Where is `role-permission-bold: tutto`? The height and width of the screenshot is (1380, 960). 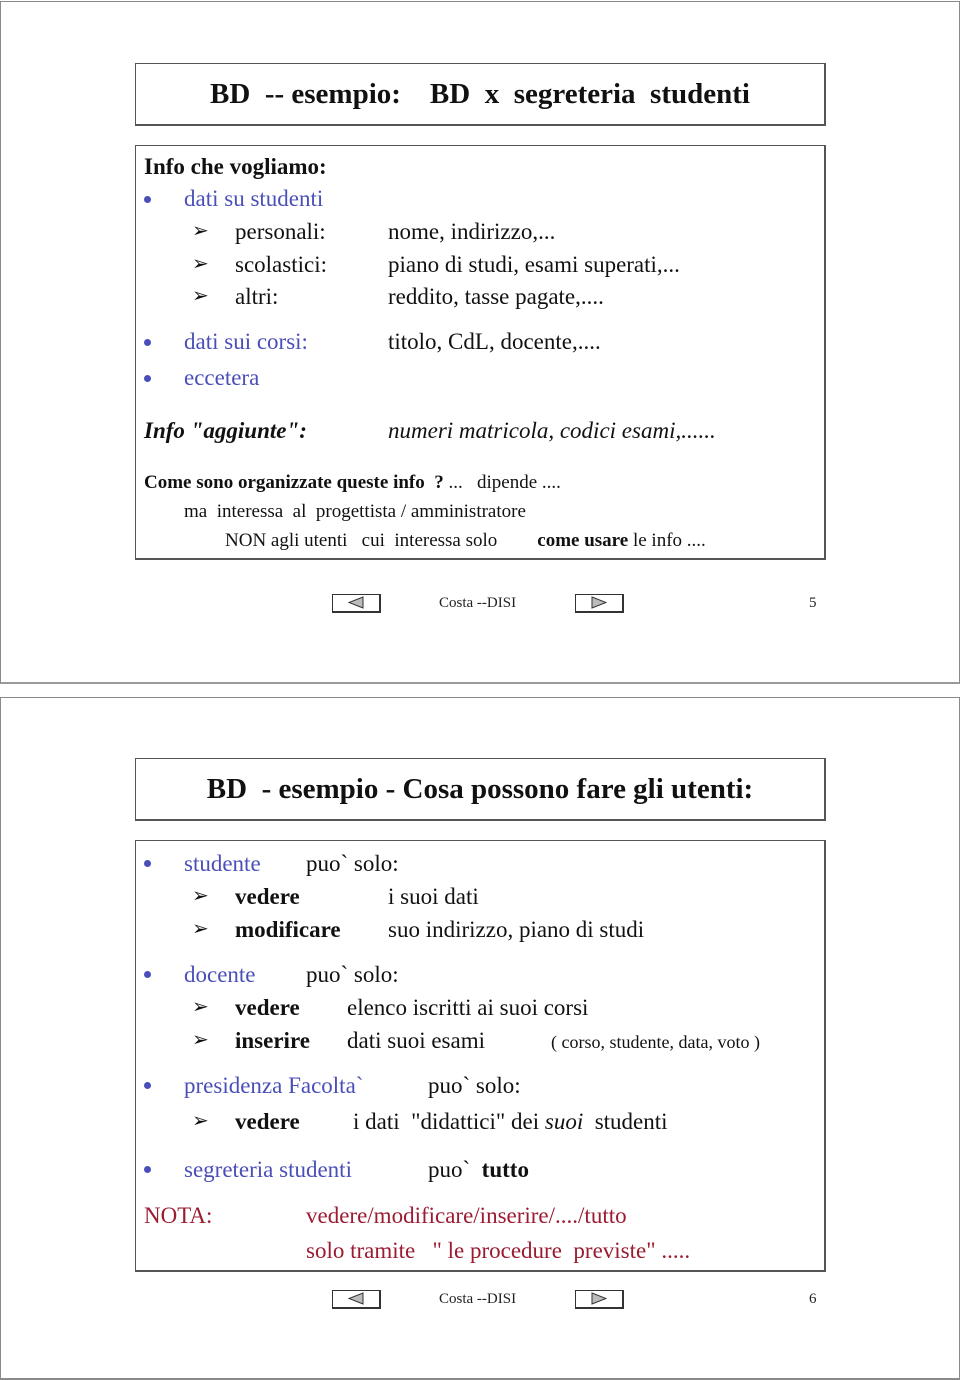
role-permission-bold: tutto is located at coordinates (505, 1169).